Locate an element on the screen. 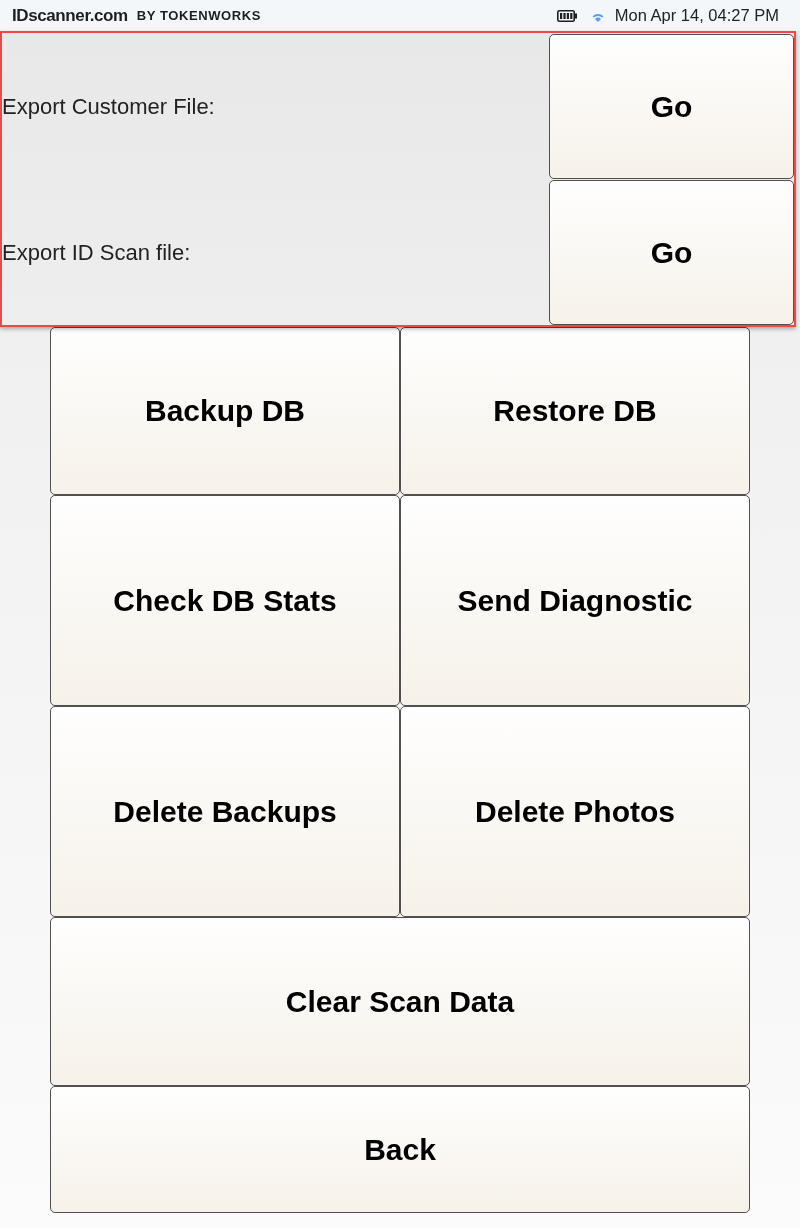  action-button: Back is located at coordinates (400, 1149).